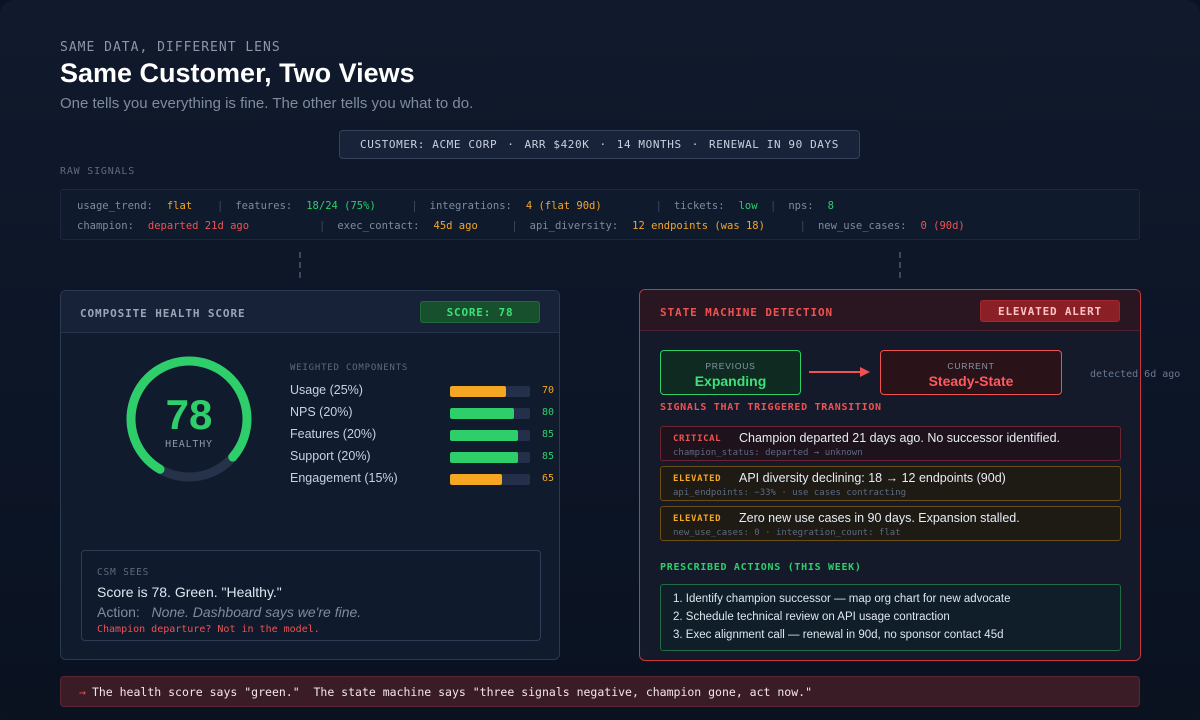 Image resolution: width=1200 pixels, height=720 pixels. Describe the element at coordinates (761, 567) in the screenshot. I see `actions-title: PRESCRIBED ACTIONS (THIS WEEK)` at that location.